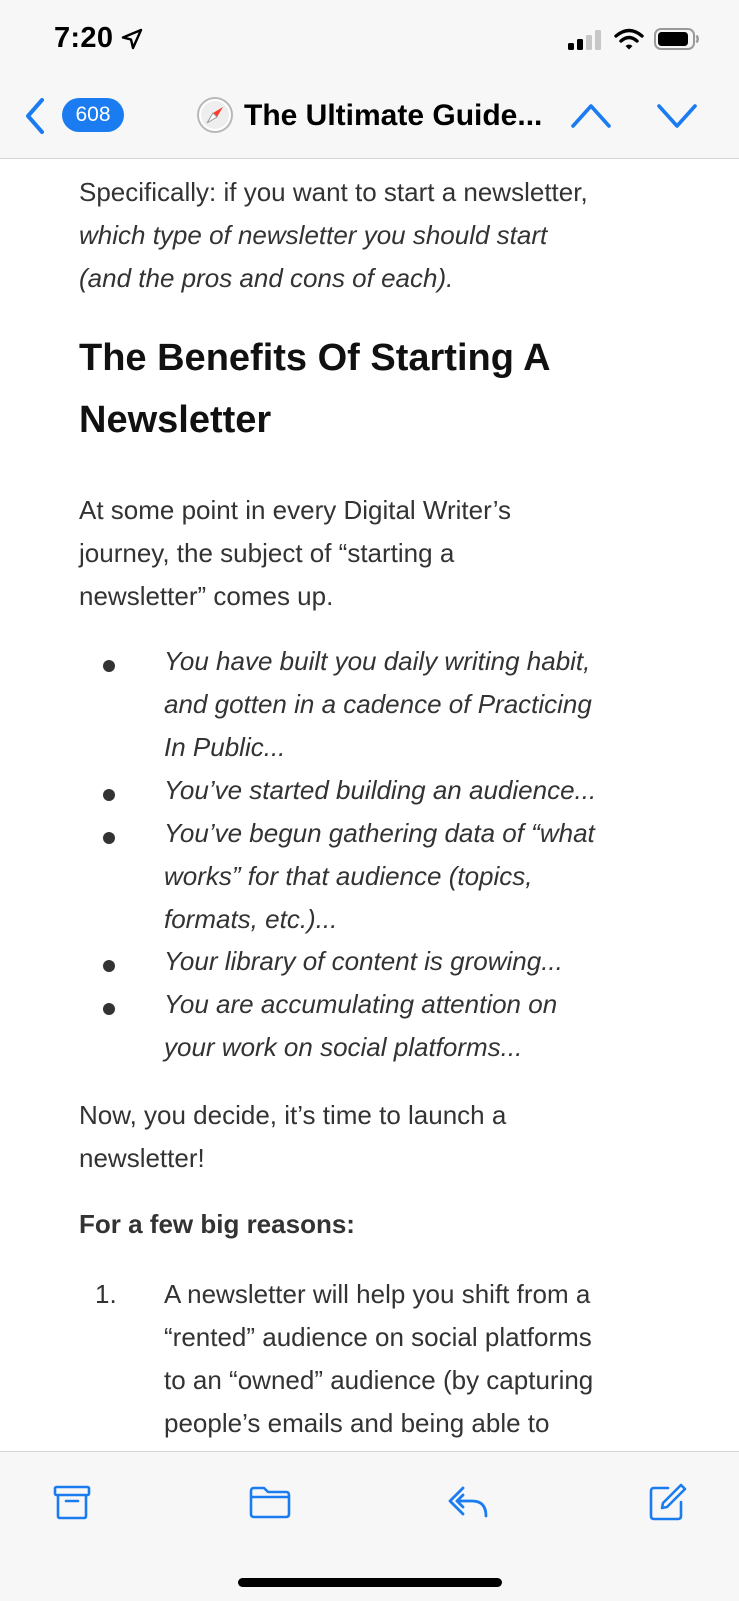 Image resolution: width=739 pixels, height=1601 pixels. Describe the element at coordinates (369, 39) in the screenshot. I see `status-bar: 7:20` at that location.